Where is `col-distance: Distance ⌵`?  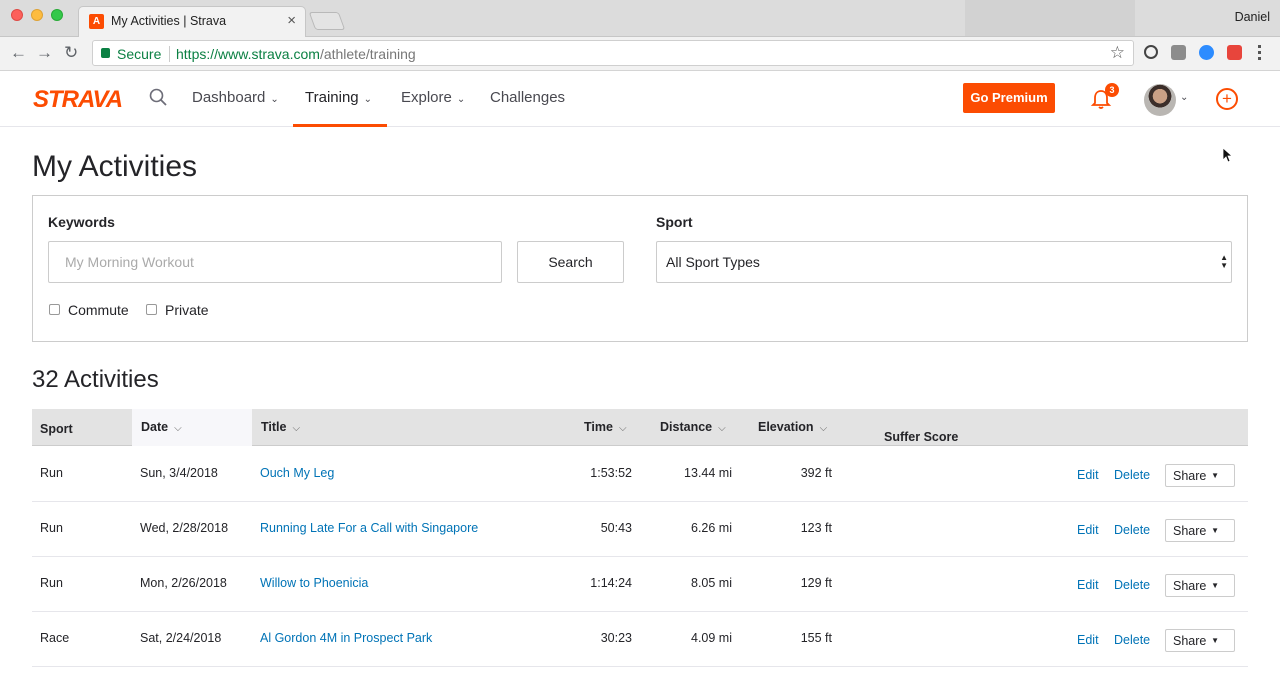
col-distance: Distance ⌵ is located at coordinates (693, 427).